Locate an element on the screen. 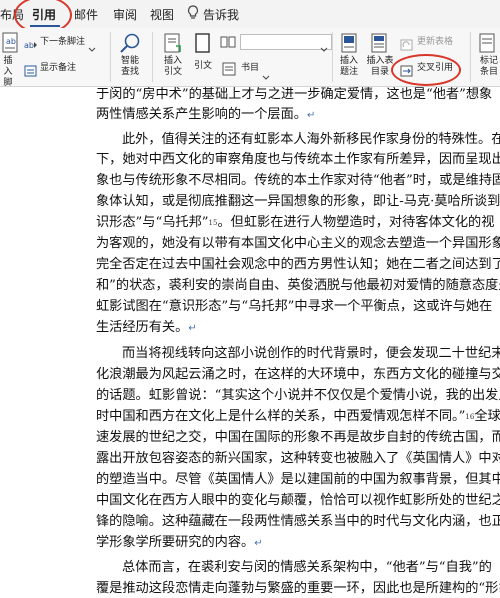  mark-entry-icon is located at coordinates (488, 45).